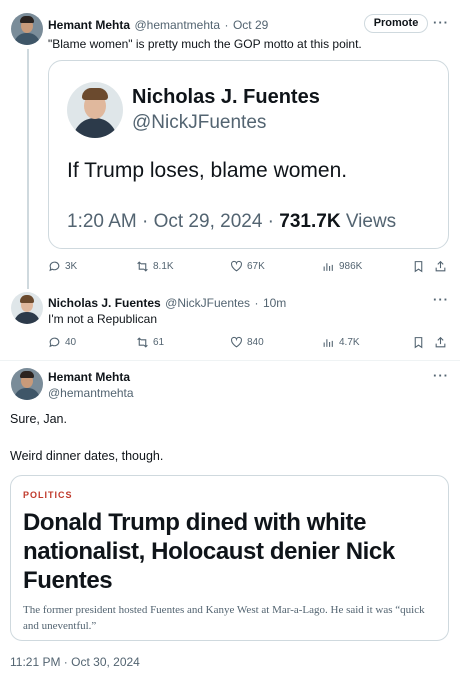 This screenshot has height=679, width=460. What do you see at coordinates (207, 303) in the screenshot?
I see `author-handle: @NickJFuentes` at bounding box center [207, 303].